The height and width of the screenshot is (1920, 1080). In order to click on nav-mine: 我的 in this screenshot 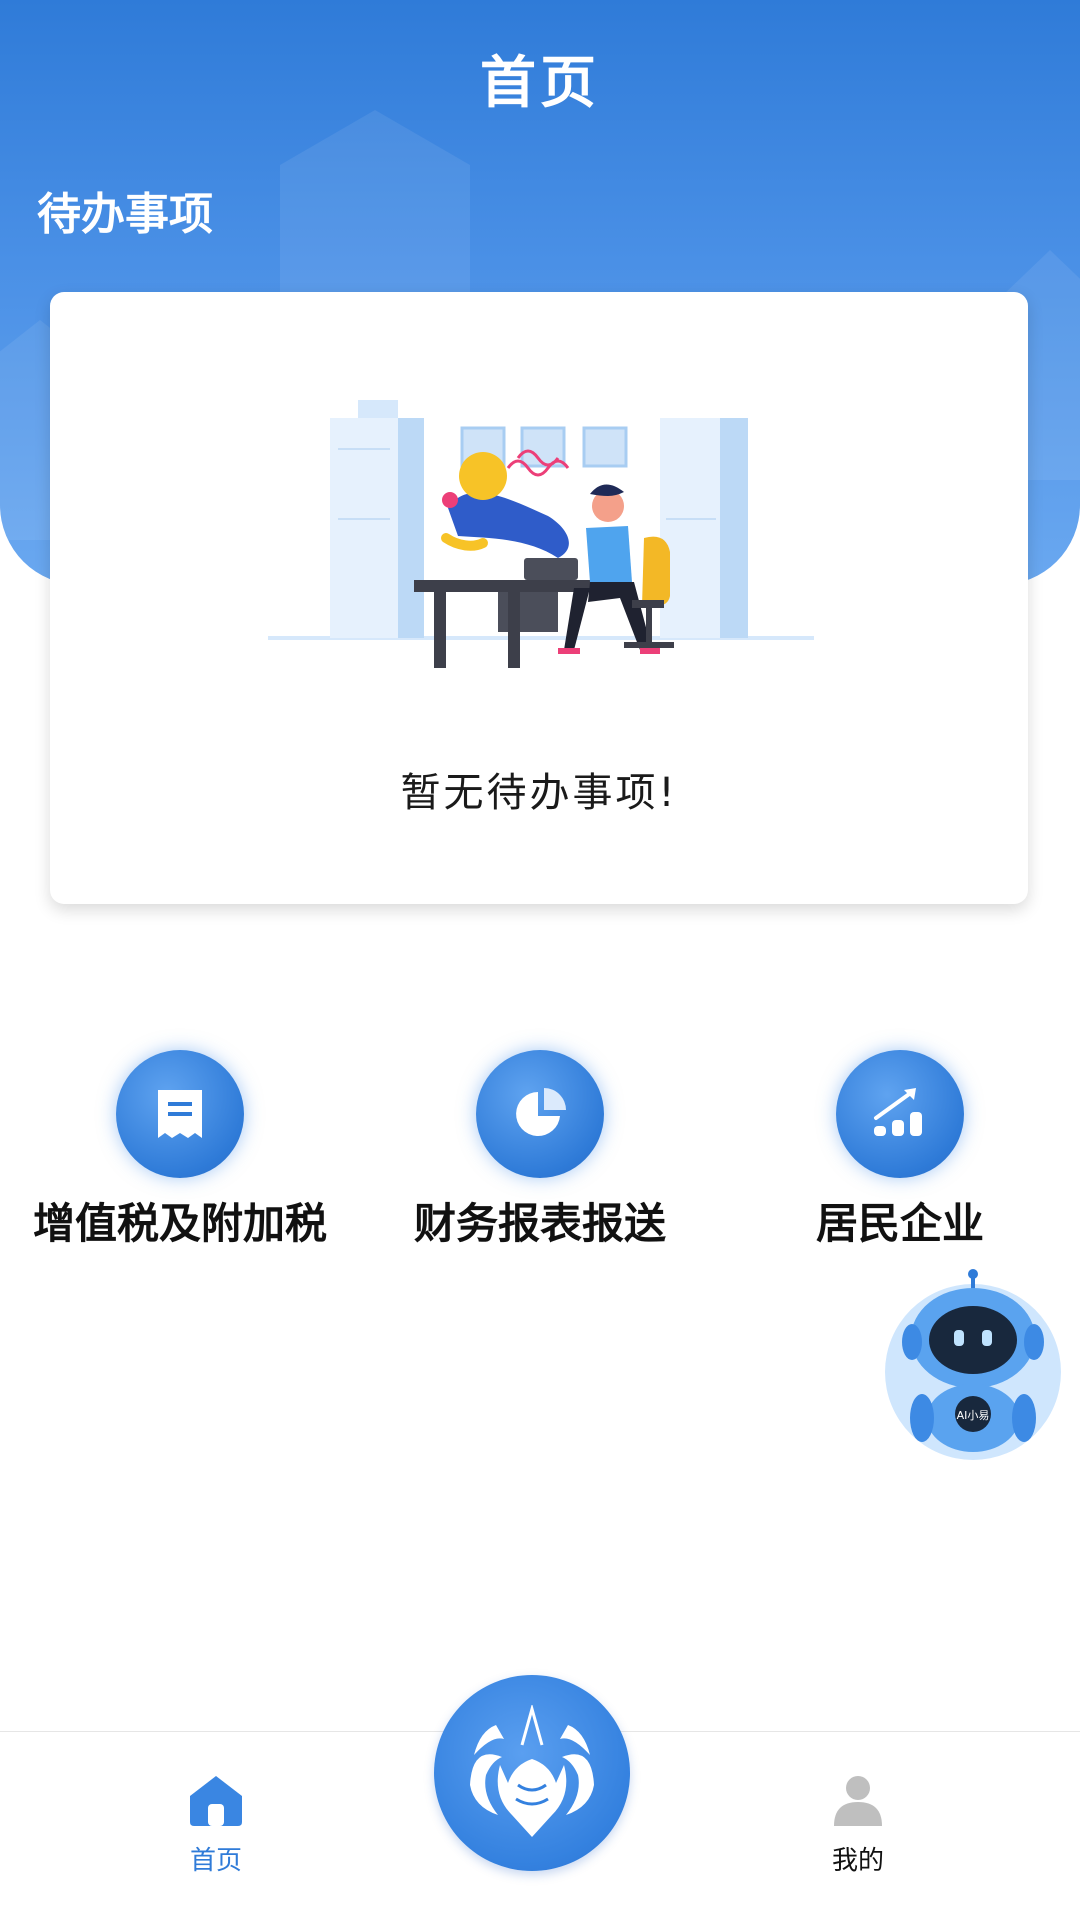, I will do `click(858, 1832)`.